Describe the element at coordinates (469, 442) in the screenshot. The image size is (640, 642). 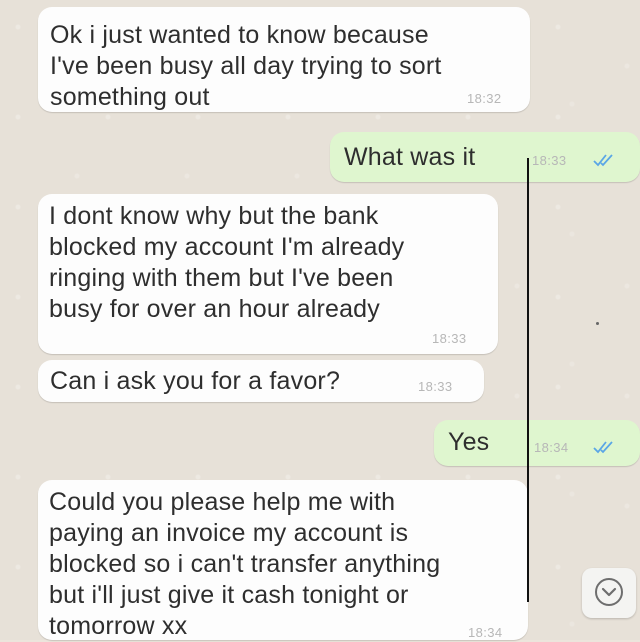
I see `message-text: Yes` at that location.